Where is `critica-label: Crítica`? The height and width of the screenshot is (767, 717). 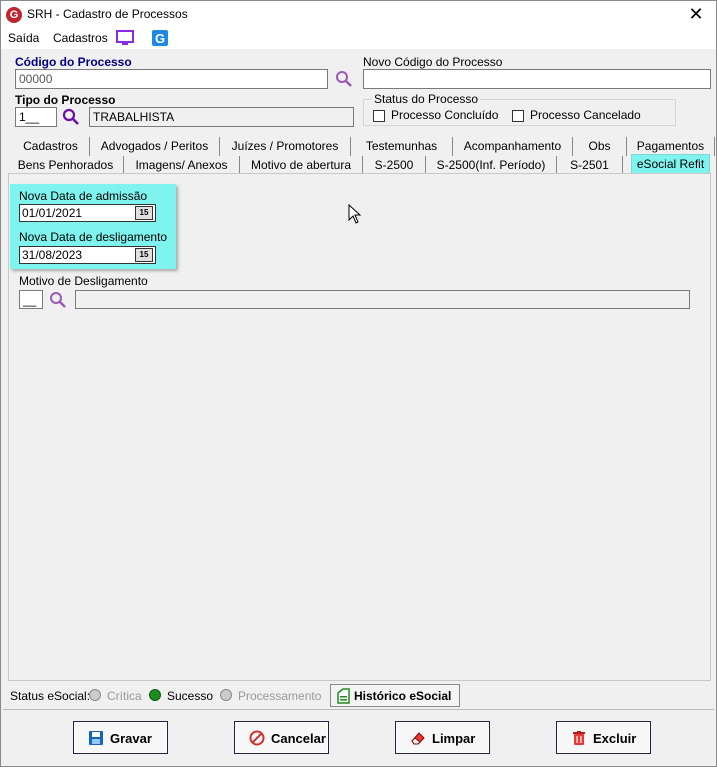 critica-label: Crítica is located at coordinates (124, 696).